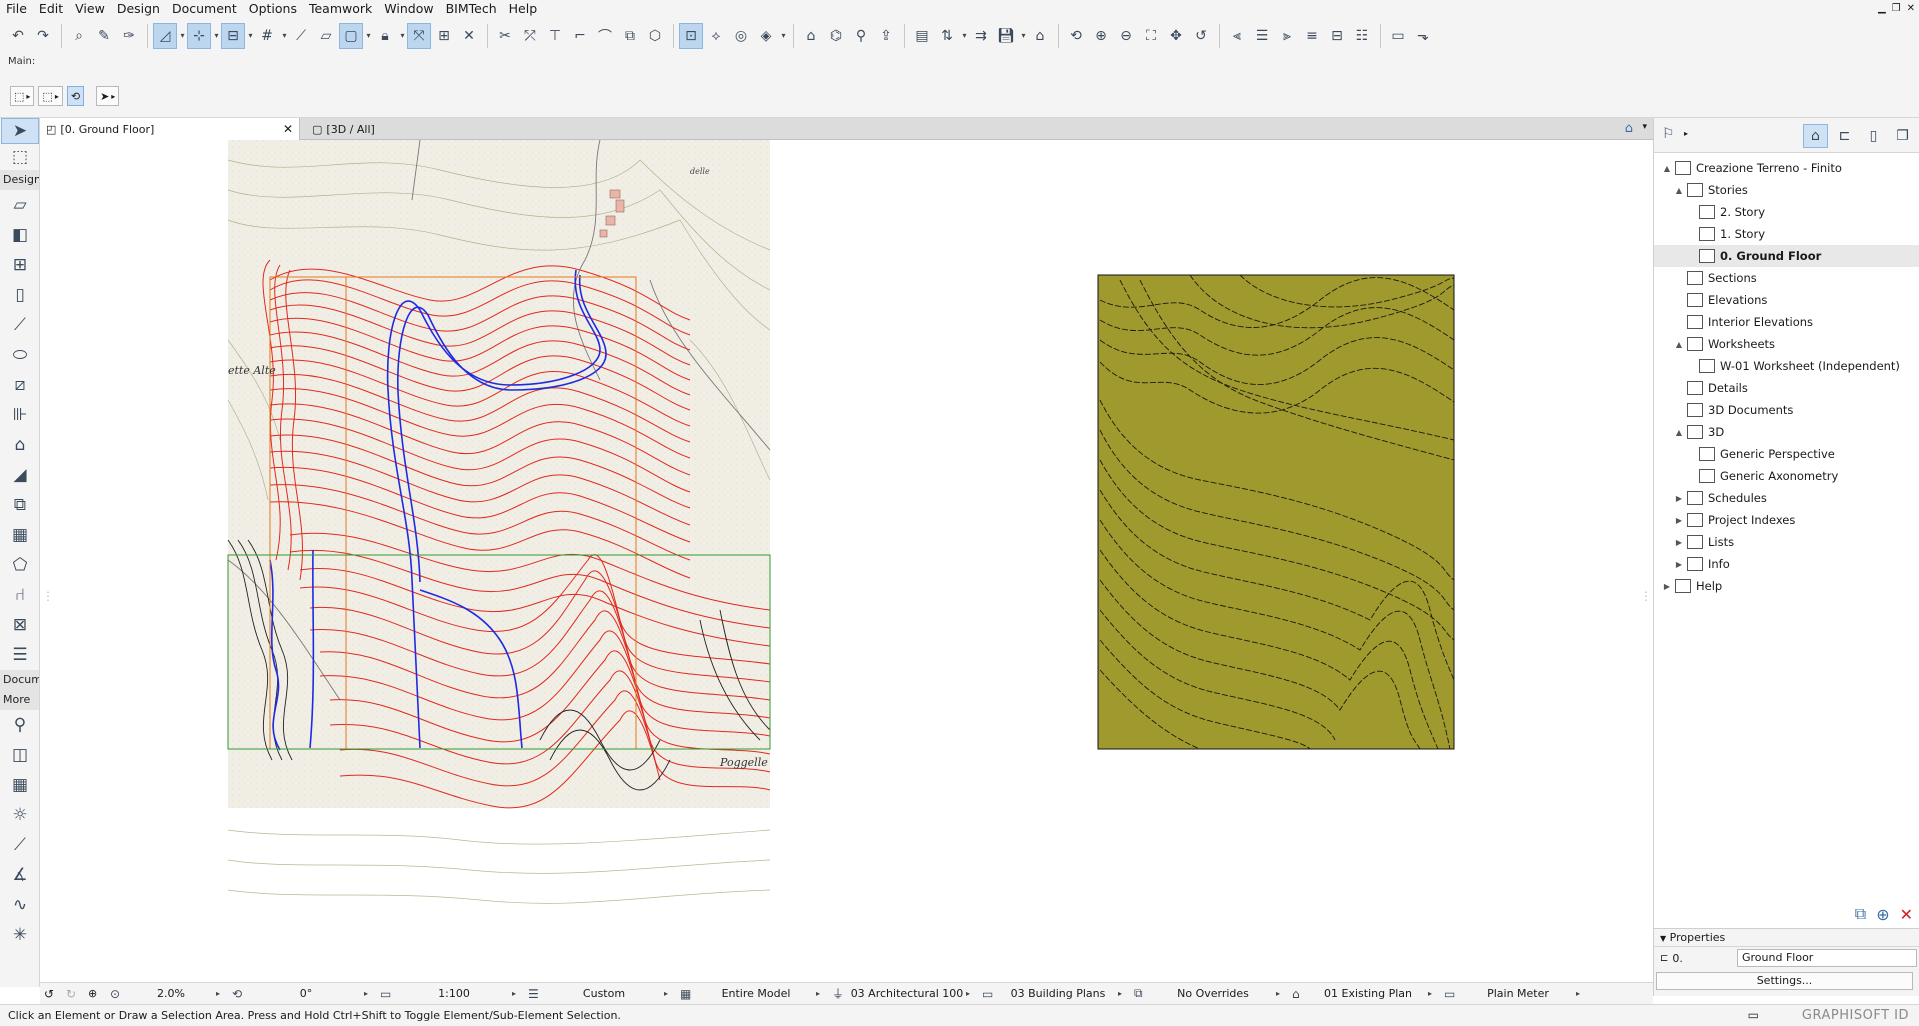 This screenshot has width=1919, height=1026. I want to click on minimize-icon: ▁, so click(1882, 8).